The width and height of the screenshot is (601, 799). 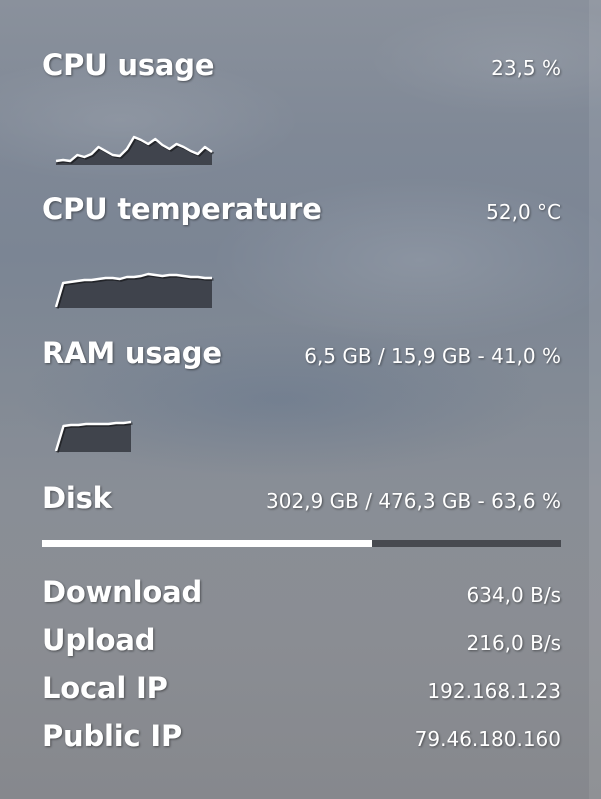 What do you see at coordinates (132, 353) in the screenshot?
I see `ram-usage-label: RAM usage` at bounding box center [132, 353].